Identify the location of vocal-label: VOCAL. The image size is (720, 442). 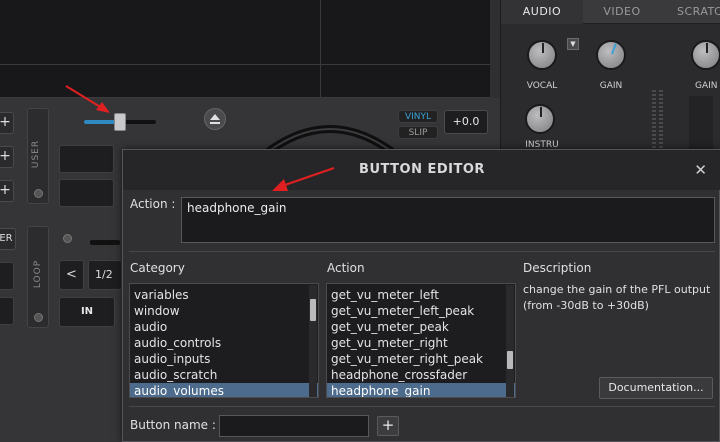
(542, 86).